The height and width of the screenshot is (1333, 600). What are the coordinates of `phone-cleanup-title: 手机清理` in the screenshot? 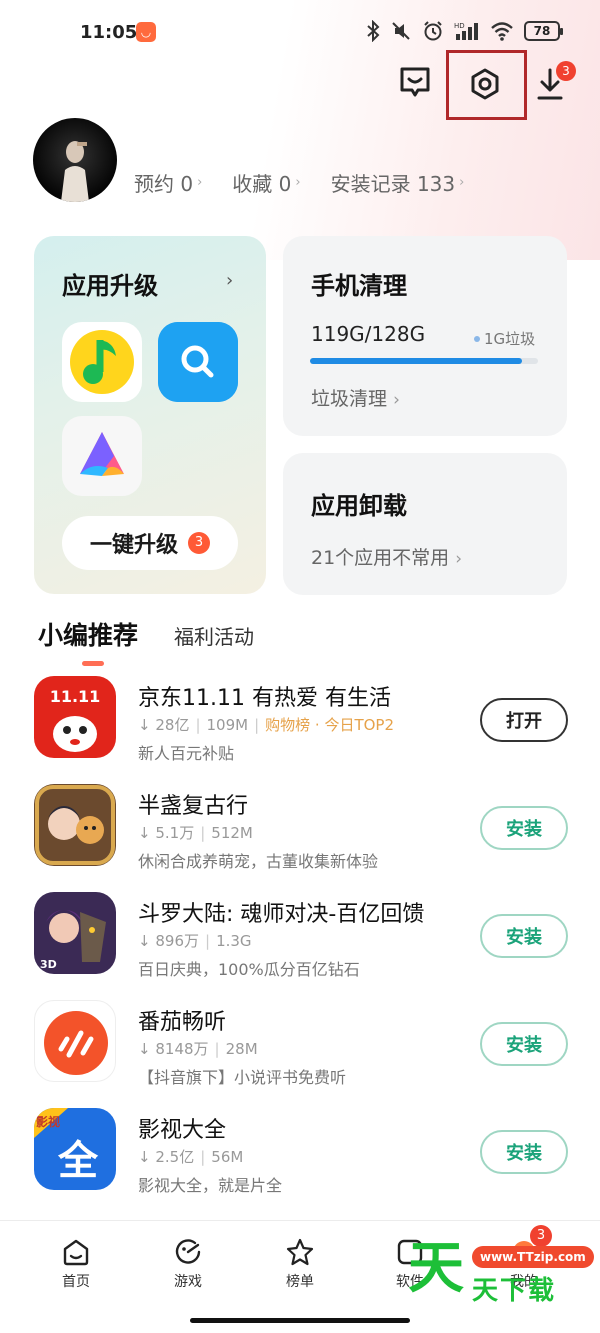 It's located at (359, 286).